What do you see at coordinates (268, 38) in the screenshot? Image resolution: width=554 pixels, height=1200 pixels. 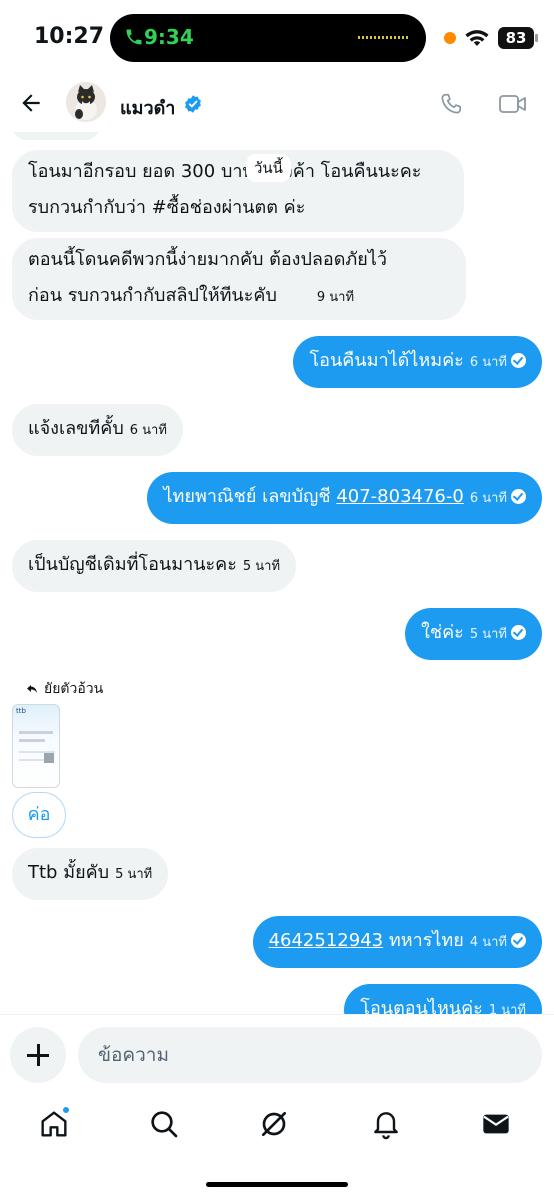 I see `dynamic-island-call: 9:34` at bounding box center [268, 38].